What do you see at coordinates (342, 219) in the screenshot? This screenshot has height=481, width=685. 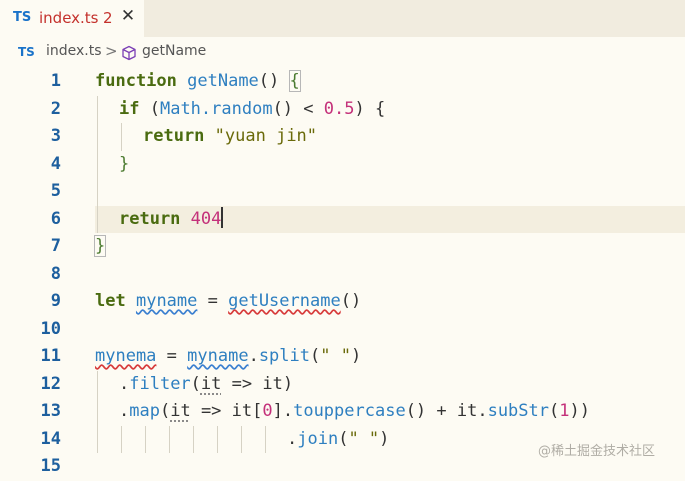 I see `code-line-6: 6 return 404` at bounding box center [342, 219].